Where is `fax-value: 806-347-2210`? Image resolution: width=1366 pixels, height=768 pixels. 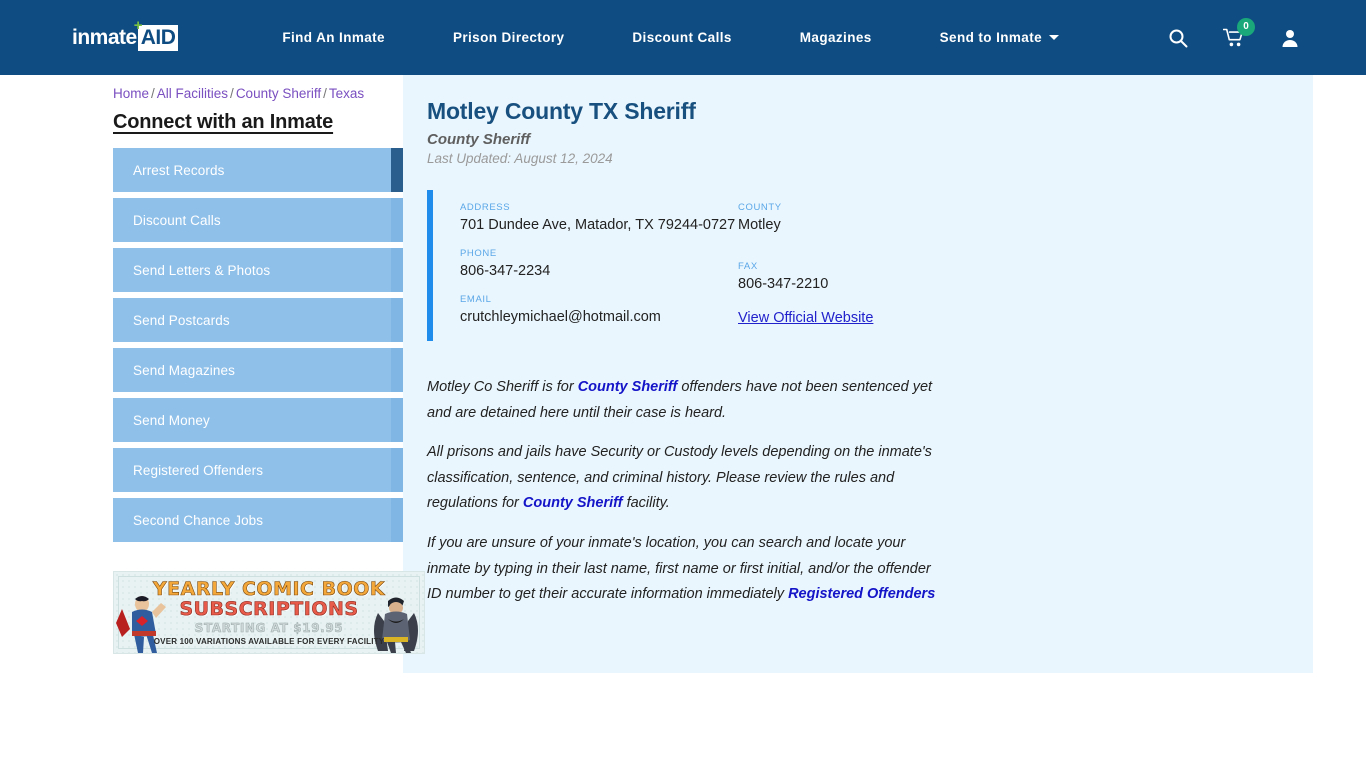 fax-value: 806-347-2210 is located at coordinates (783, 283).